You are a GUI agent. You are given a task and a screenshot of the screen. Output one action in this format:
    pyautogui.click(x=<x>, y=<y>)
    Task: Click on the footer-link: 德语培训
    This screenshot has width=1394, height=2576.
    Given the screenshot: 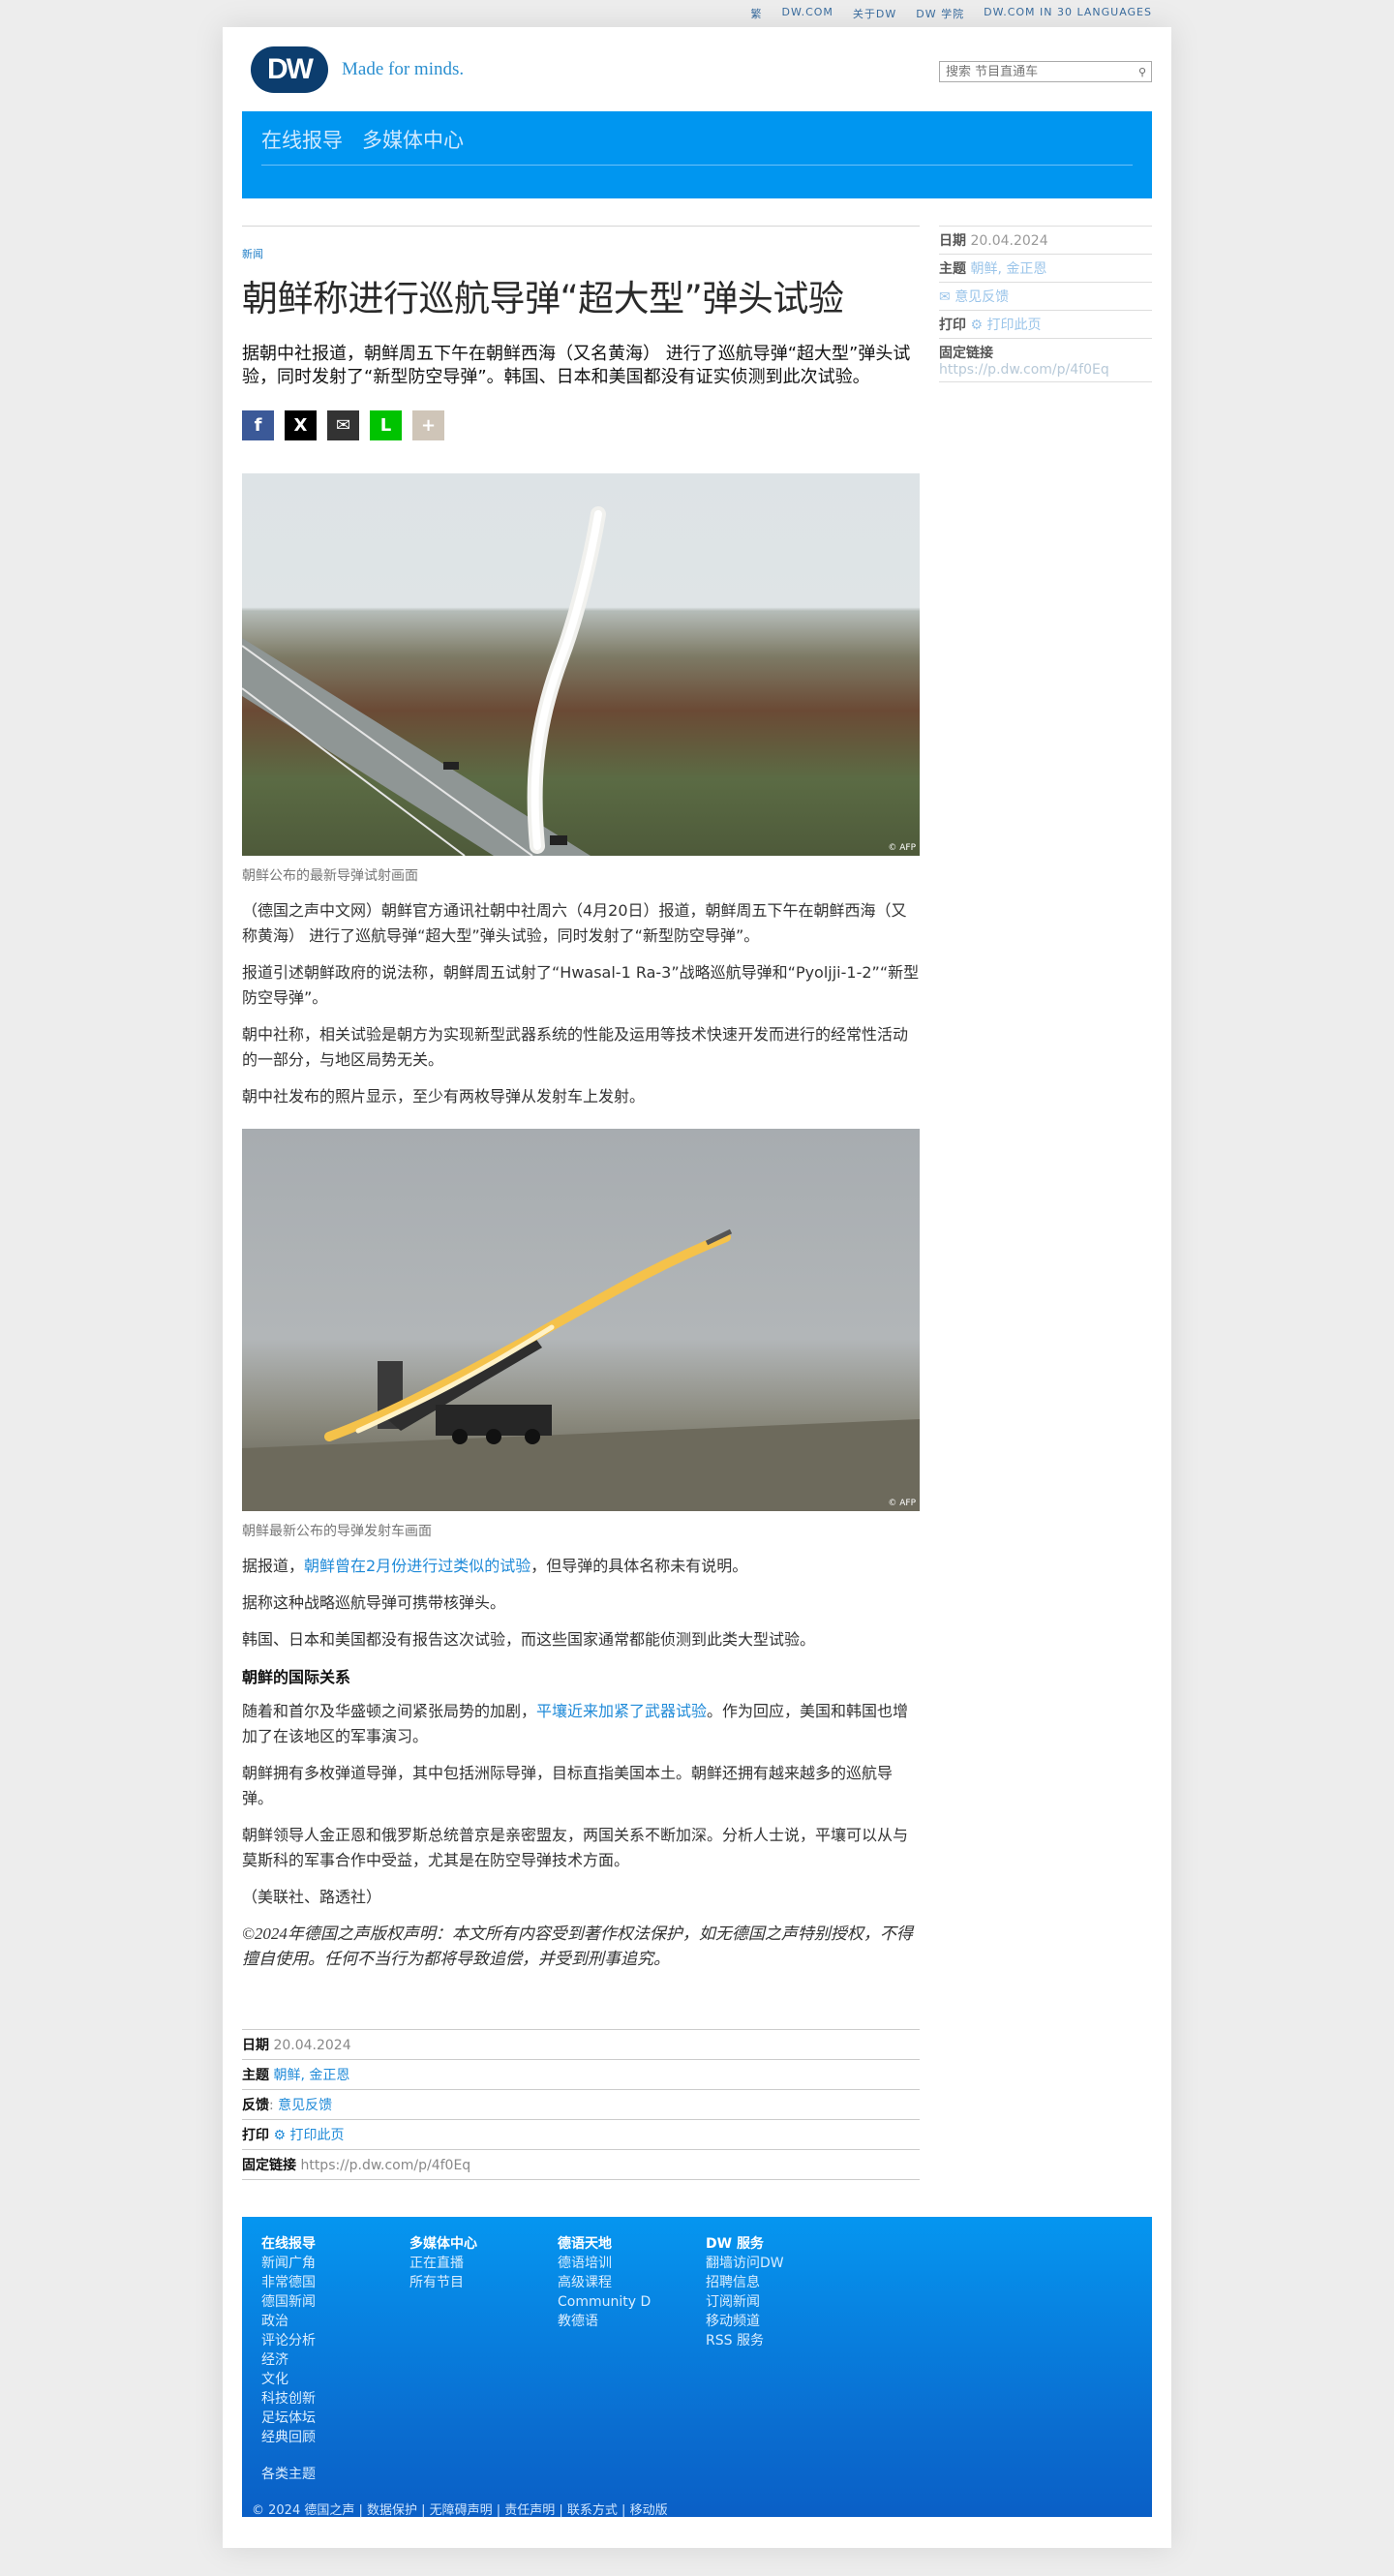 What is the action you would take?
    pyautogui.click(x=632, y=2263)
    